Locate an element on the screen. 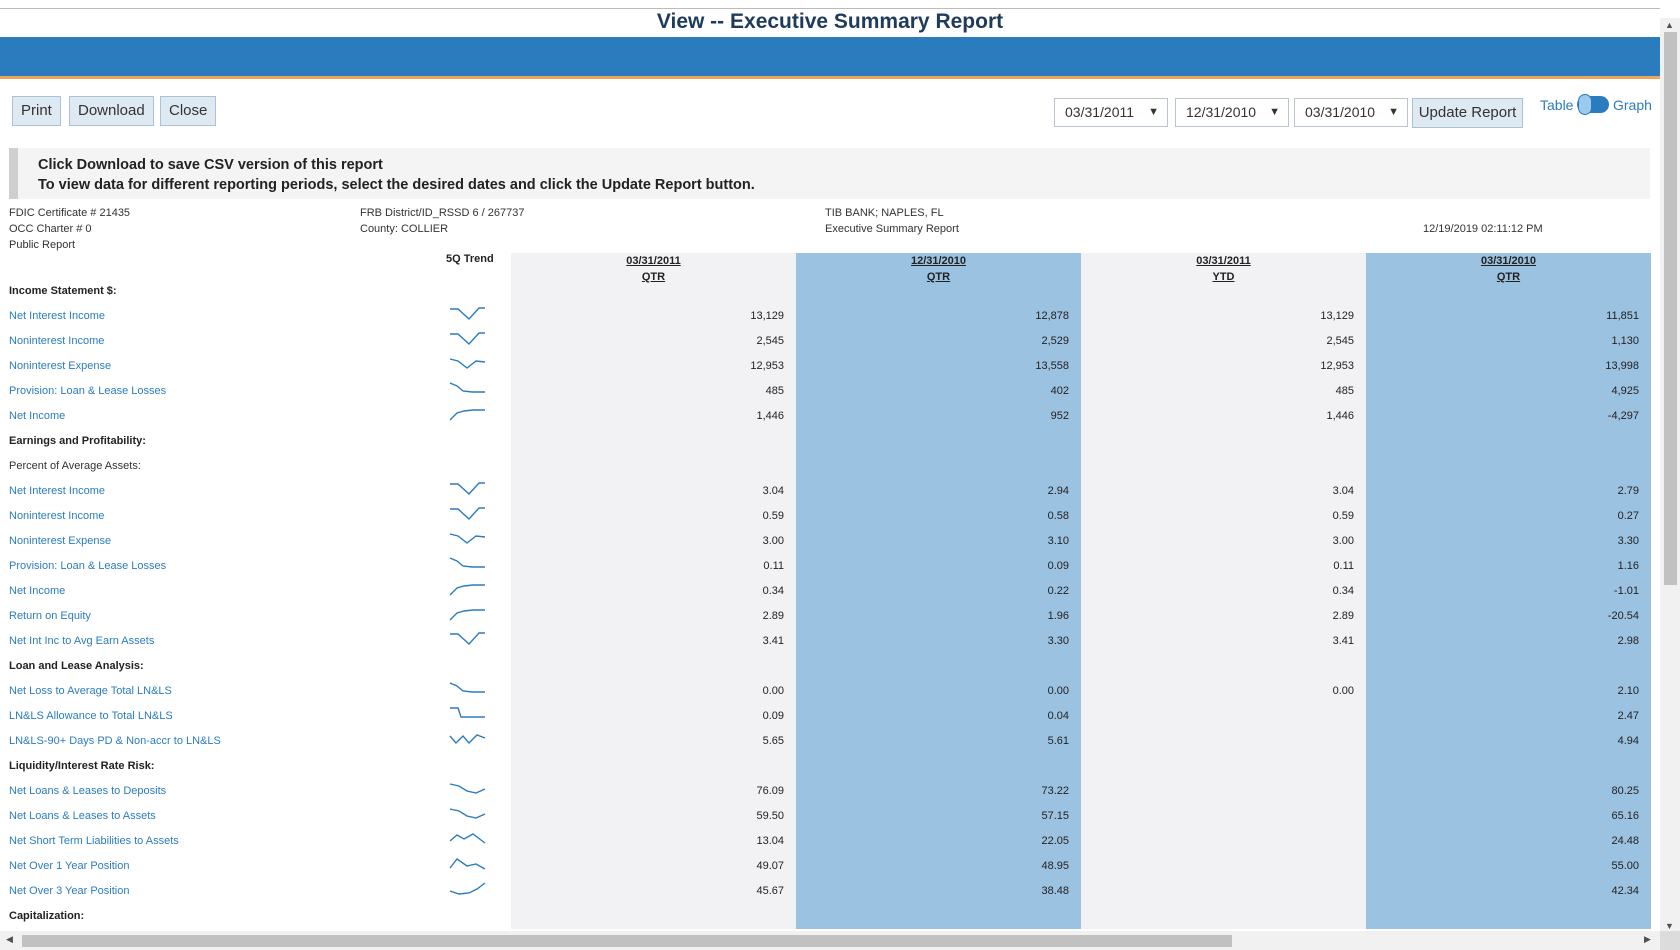 This screenshot has width=1680, height=950. toggle-knob is located at coordinates (1585, 104).